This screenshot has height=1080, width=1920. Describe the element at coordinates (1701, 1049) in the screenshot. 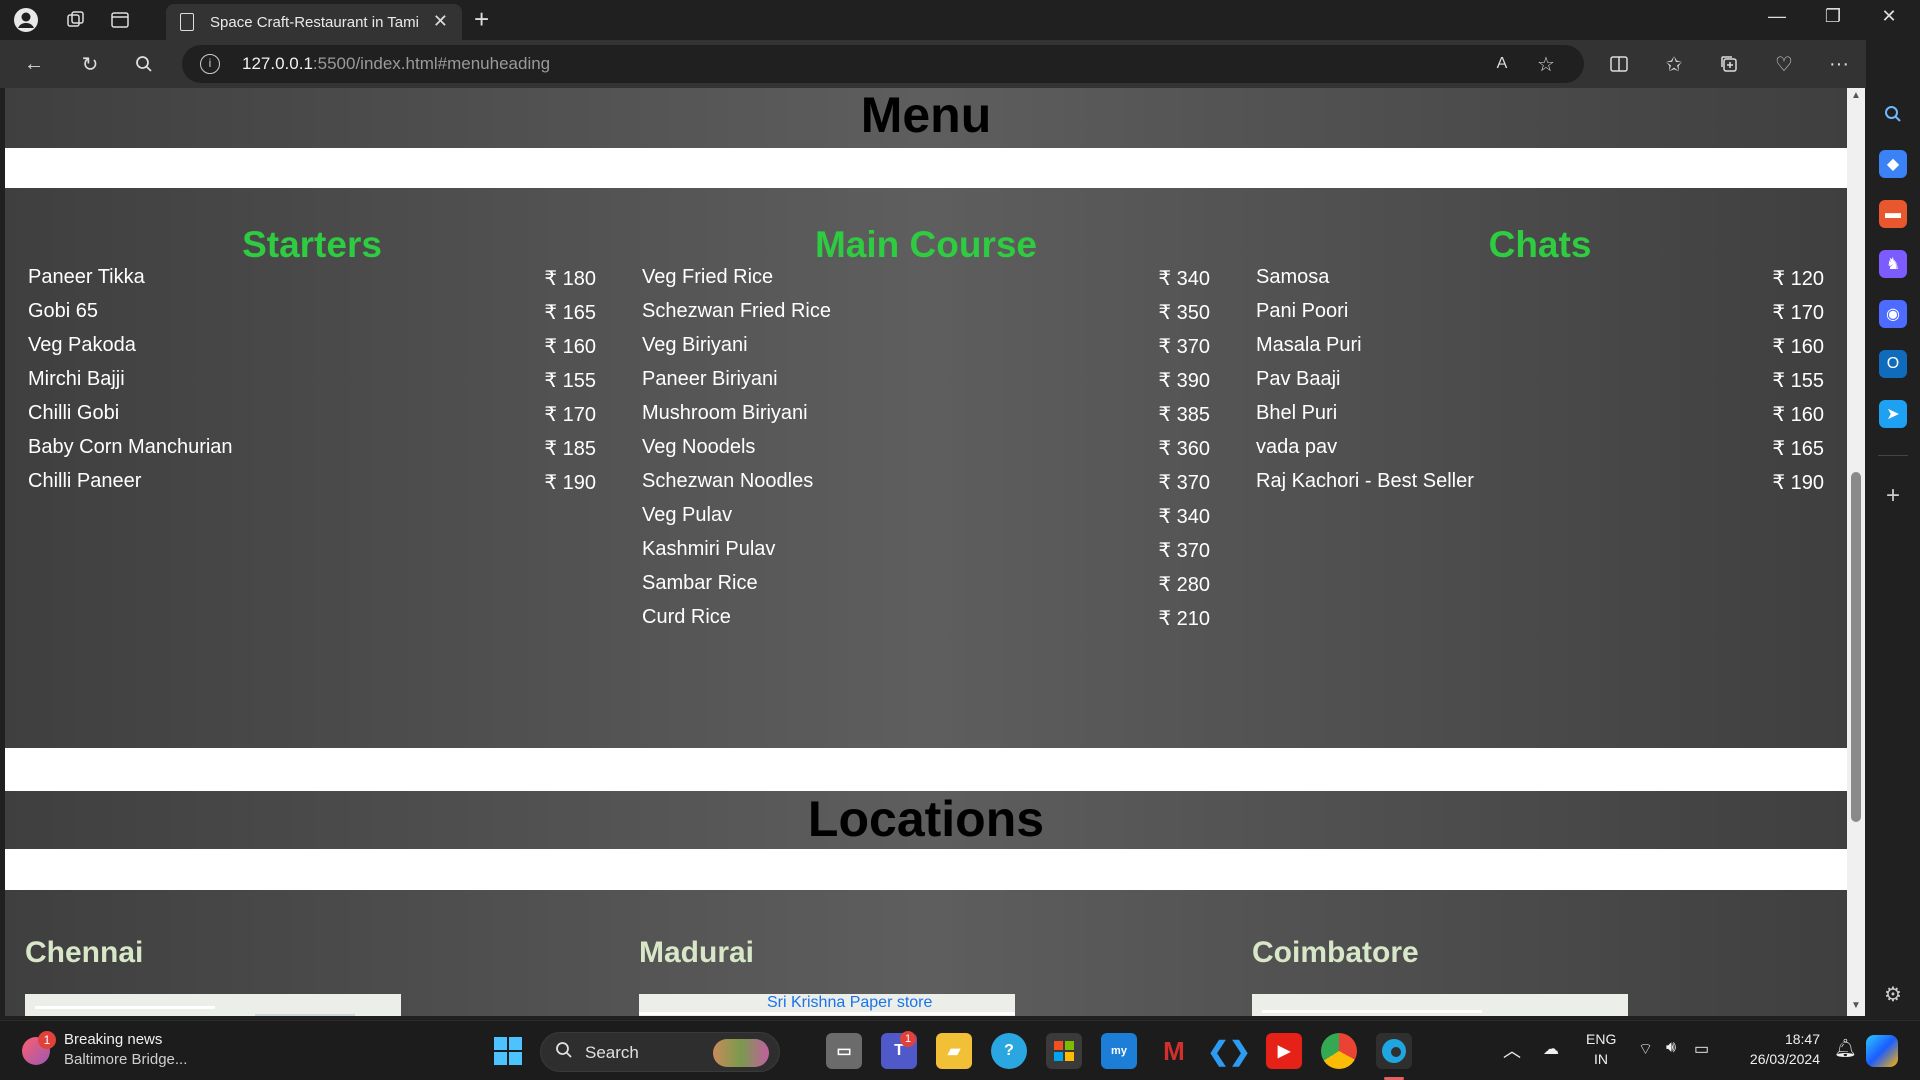

I see `battery-icon: ▭` at that location.